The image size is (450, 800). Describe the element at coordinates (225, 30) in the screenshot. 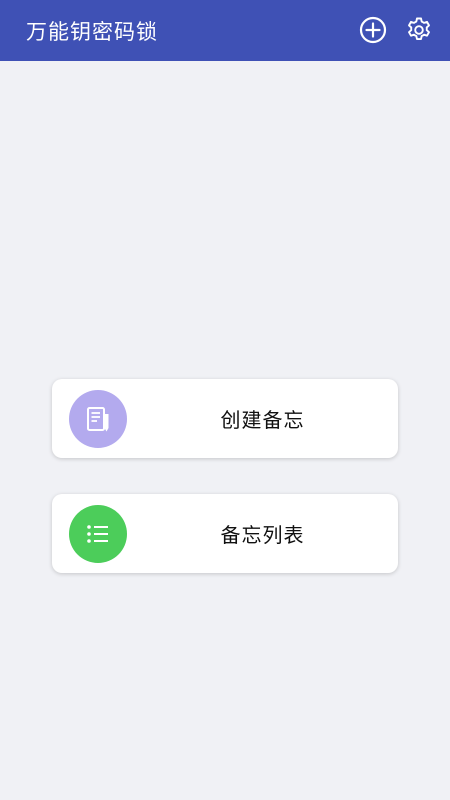

I see `app-bar: 万能钥密码锁` at that location.